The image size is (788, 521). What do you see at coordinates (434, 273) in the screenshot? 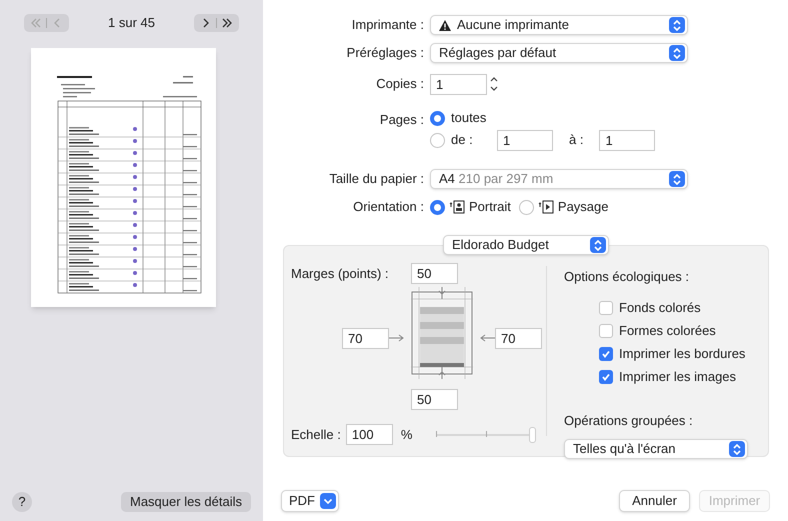
I see `top-margin-field: 50` at bounding box center [434, 273].